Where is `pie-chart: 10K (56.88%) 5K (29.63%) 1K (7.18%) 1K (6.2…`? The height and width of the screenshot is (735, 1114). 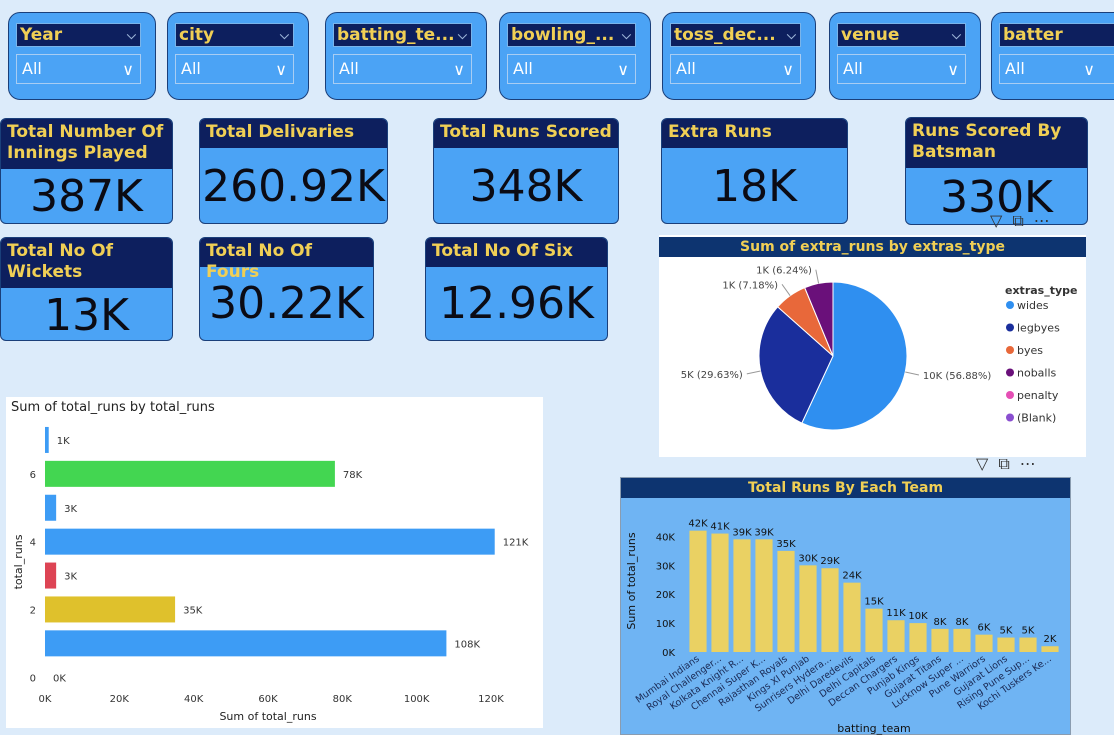
pie-chart: 10K (56.88%) 5K (29.63%) 1K (7.18%) 1K (6.2… is located at coordinates (879, 348).